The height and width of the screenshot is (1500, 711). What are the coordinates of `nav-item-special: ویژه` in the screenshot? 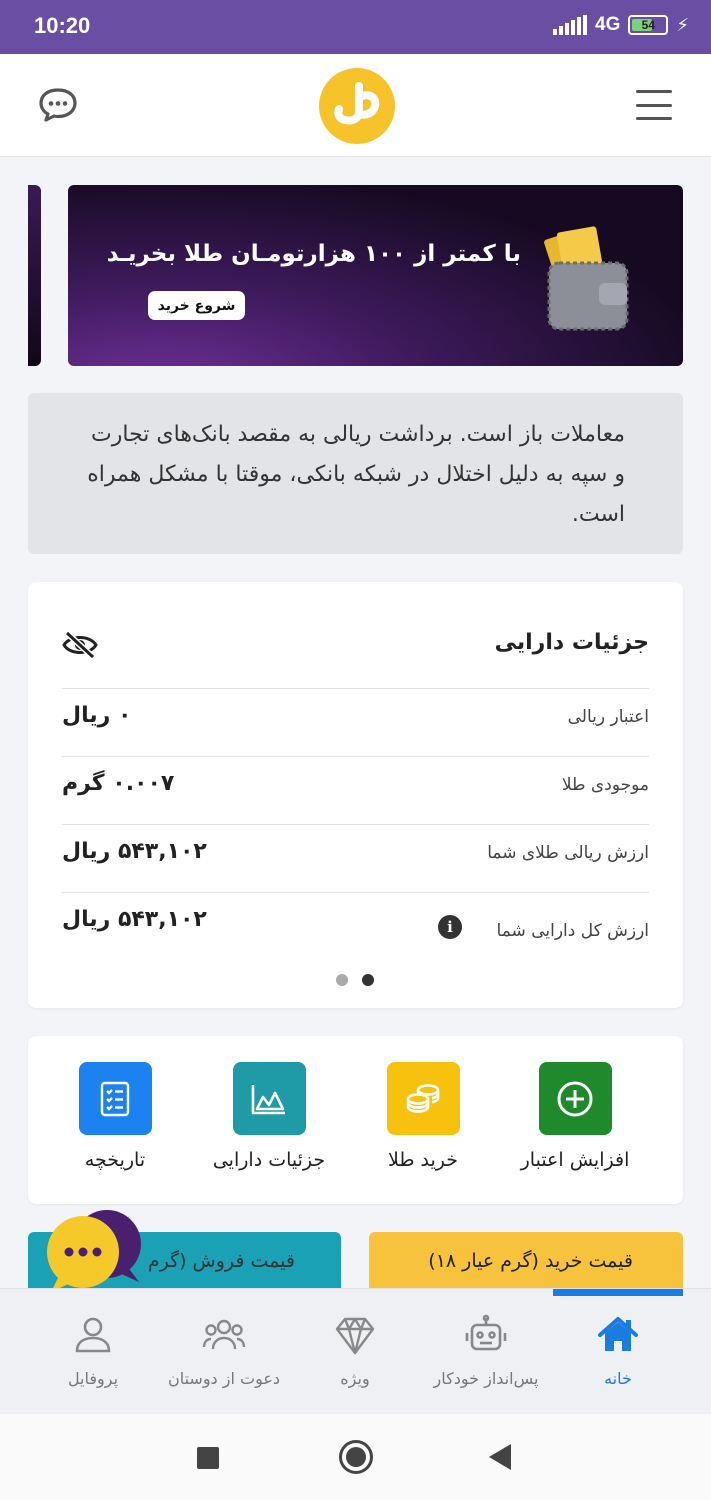 It's located at (355, 1350).